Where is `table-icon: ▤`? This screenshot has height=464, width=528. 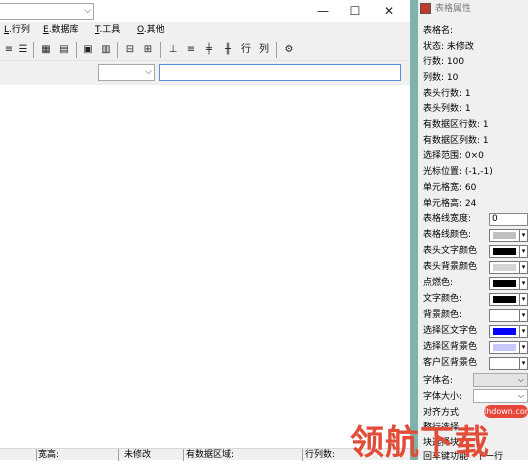
table-icon: ▤ is located at coordinates (64, 50).